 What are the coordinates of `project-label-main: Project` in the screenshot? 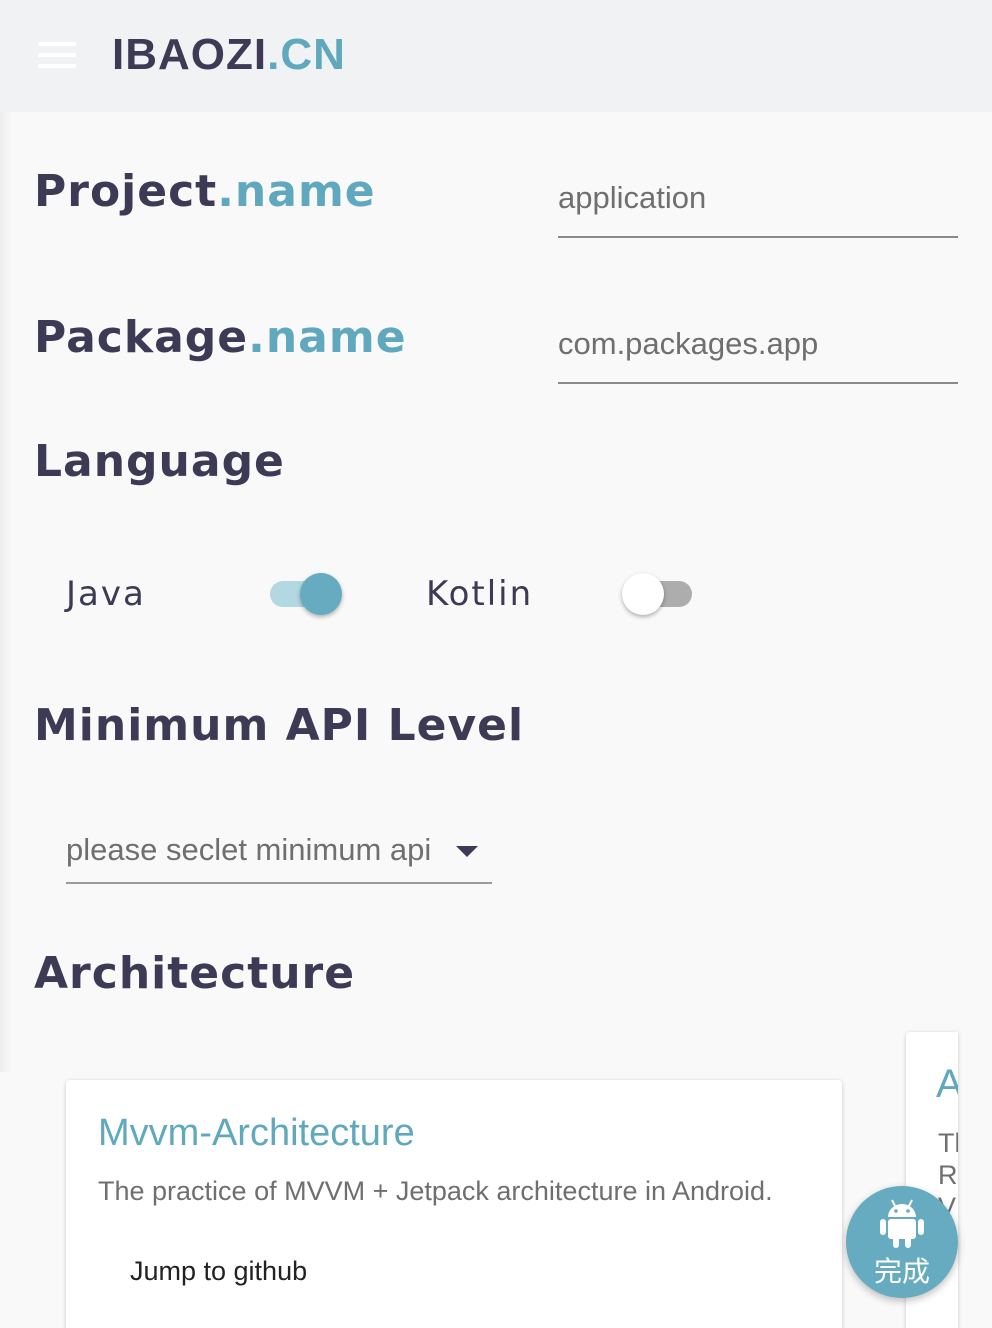 It's located at (126, 191).